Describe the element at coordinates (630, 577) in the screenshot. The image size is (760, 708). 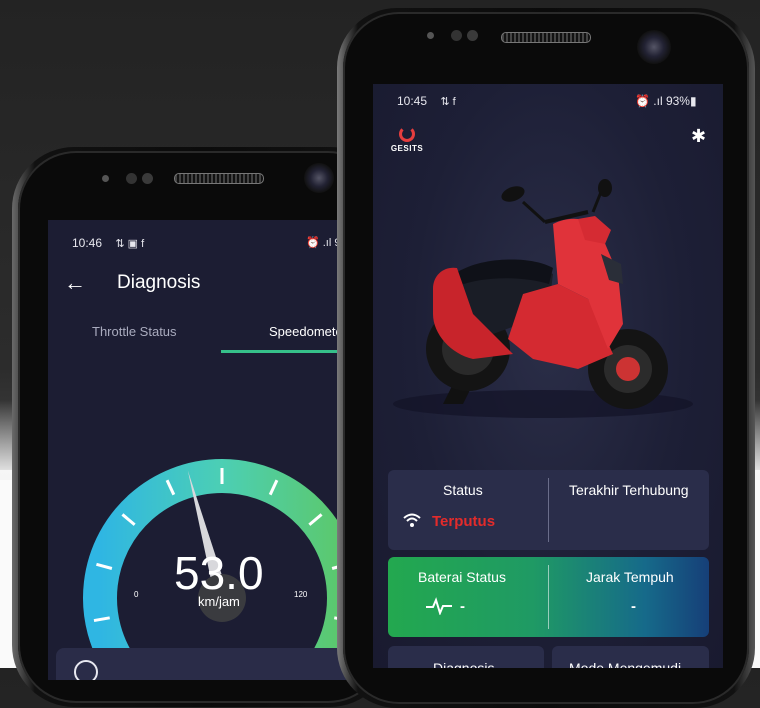
I see `distance-label: Jarak Tempuh` at that location.